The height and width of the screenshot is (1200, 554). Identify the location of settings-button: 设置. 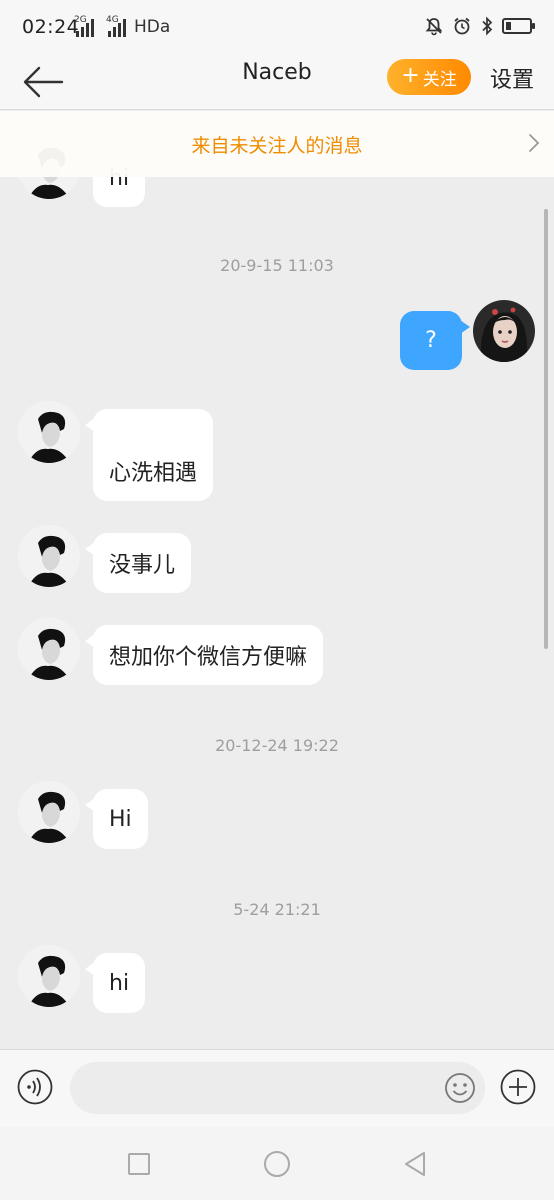
(512, 78).